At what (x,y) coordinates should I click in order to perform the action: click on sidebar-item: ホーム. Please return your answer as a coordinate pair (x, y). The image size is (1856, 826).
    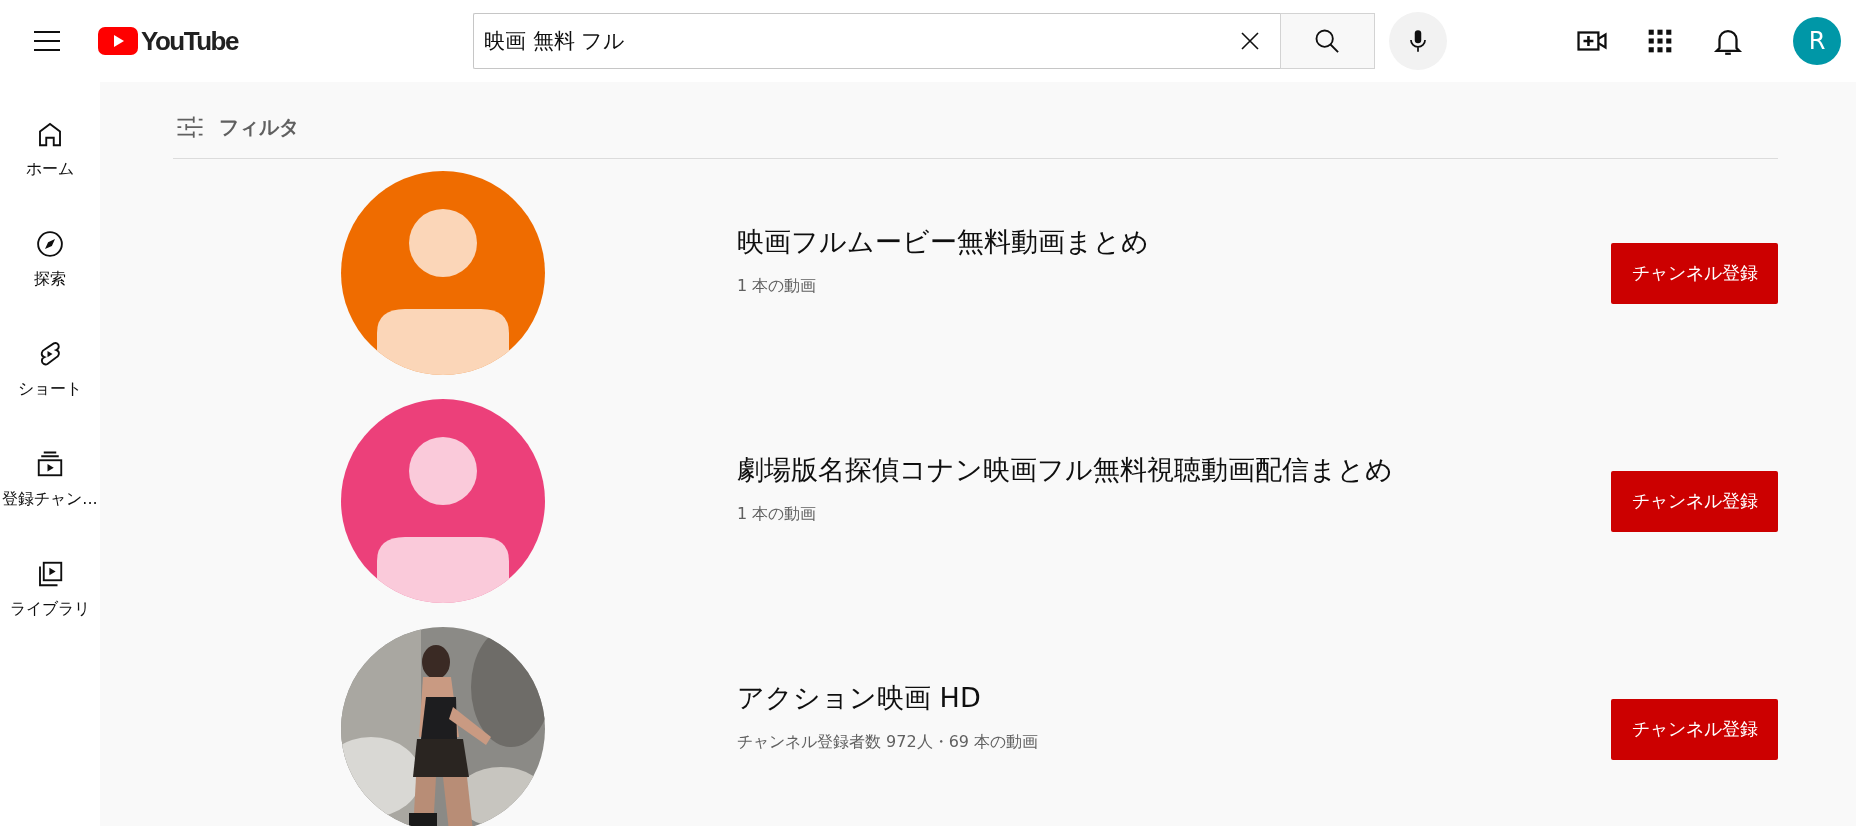
    Looking at the image, I should click on (50, 149).